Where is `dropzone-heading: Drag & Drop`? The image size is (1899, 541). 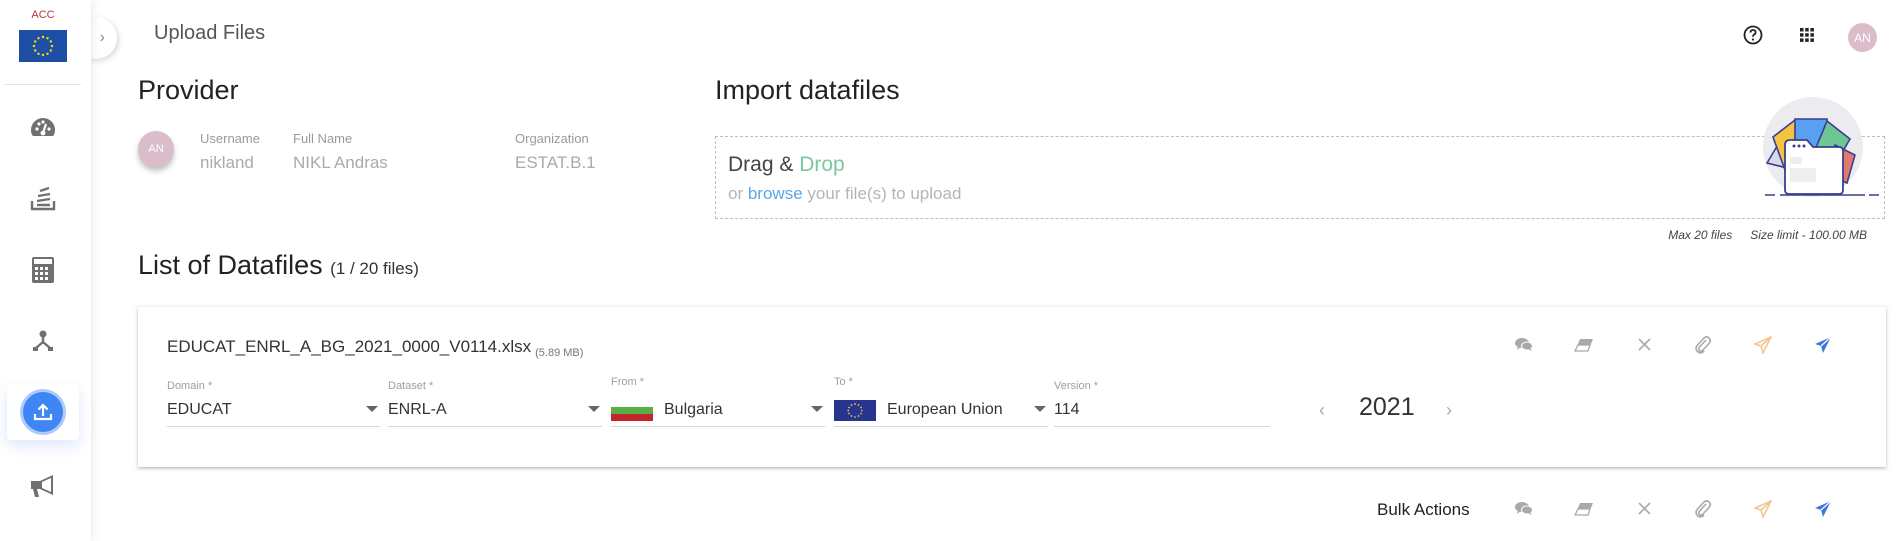 dropzone-heading: Drag & Drop is located at coordinates (786, 164).